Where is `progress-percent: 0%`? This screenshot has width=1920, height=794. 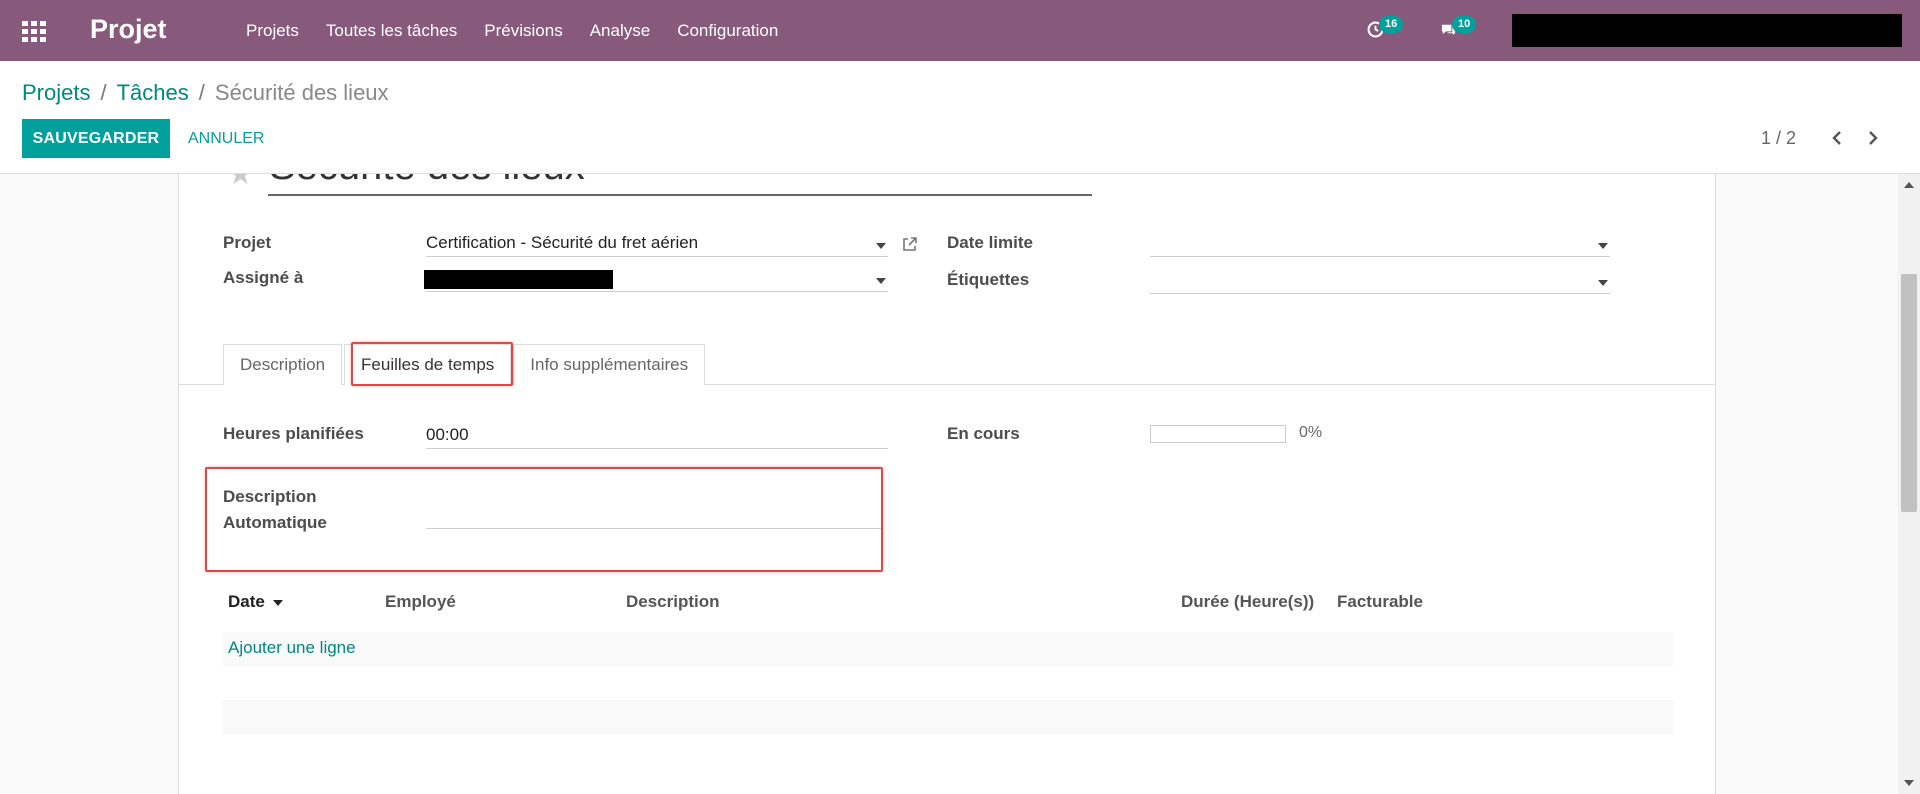 progress-percent: 0% is located at coordinates (1311, 432).